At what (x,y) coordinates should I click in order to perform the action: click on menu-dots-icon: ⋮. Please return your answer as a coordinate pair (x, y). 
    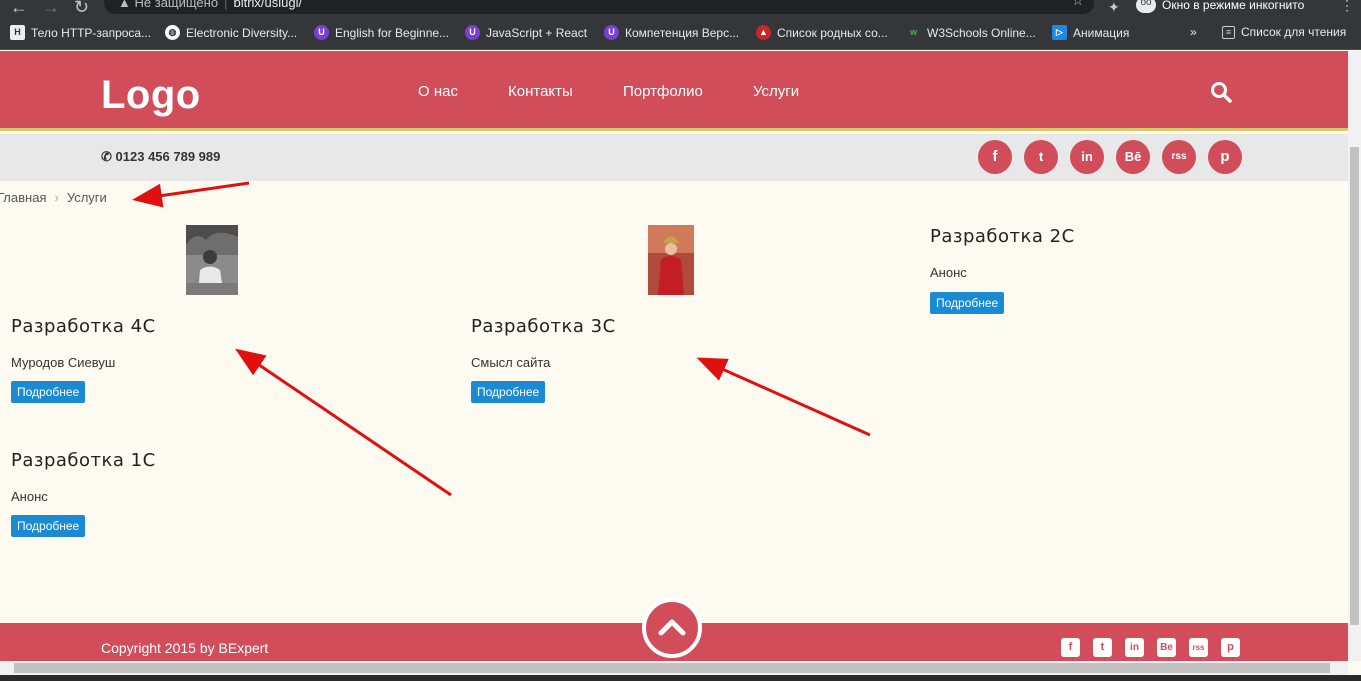
    Looking at the image, I should click on (1347, 7).